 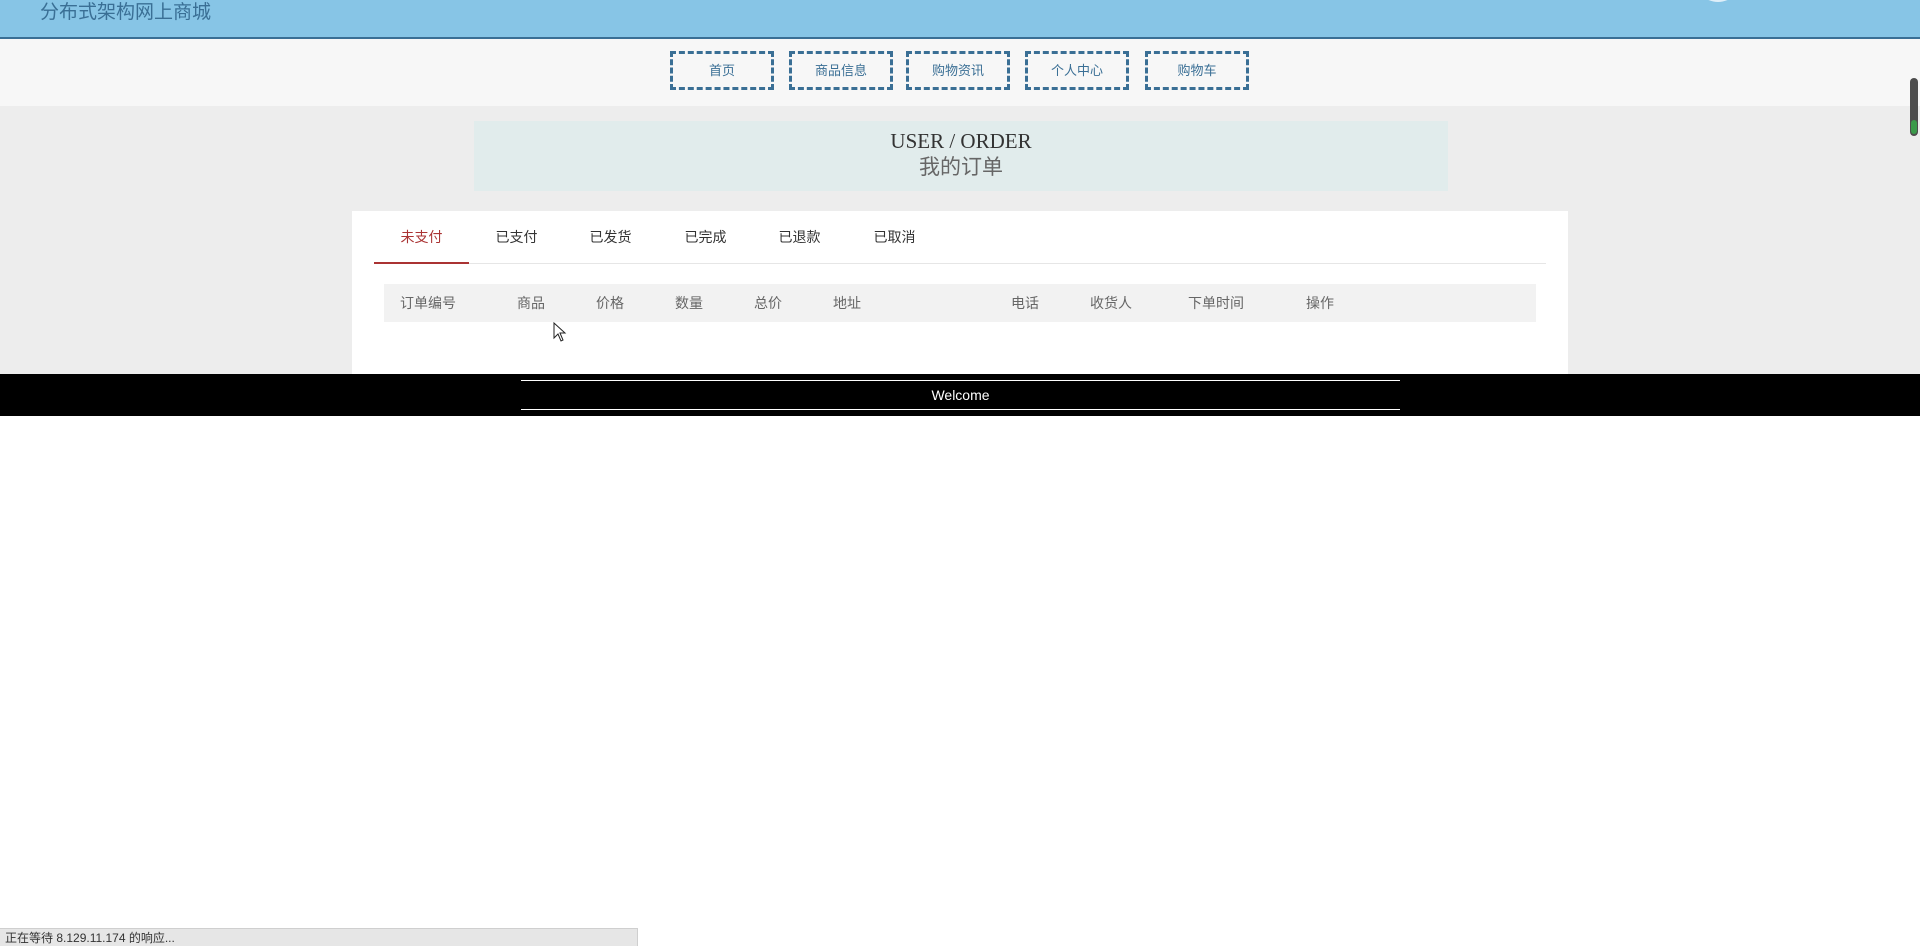 I want to click on page-heading-en: USER / ORDER, so click(x=961, y=141).